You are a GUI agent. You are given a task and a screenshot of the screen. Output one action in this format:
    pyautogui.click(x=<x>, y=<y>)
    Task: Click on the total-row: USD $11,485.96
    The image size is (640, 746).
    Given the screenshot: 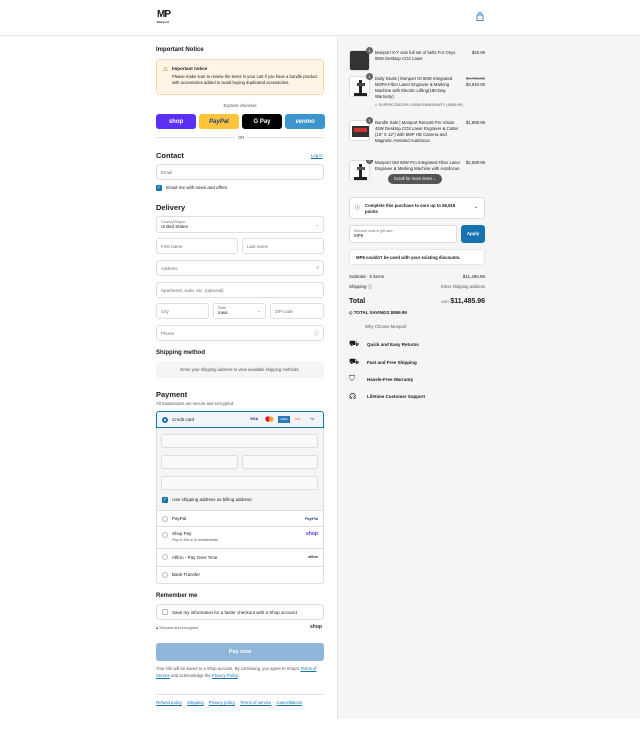 What is the action you would take?
    pyautogui.click(x=445, y=301)
    